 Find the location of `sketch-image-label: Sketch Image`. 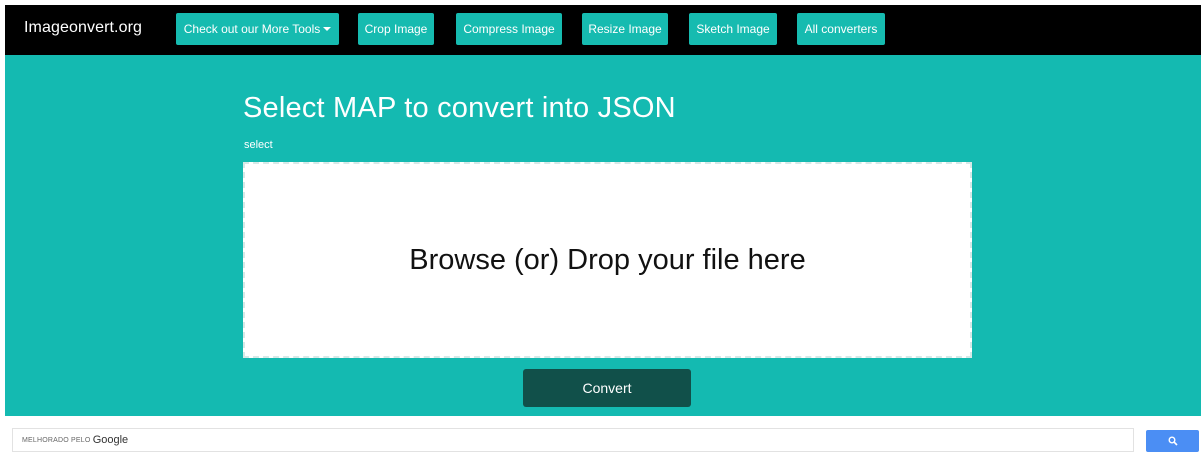

sketch-image-label: Sketch Image is located at coordinates (733, 29).